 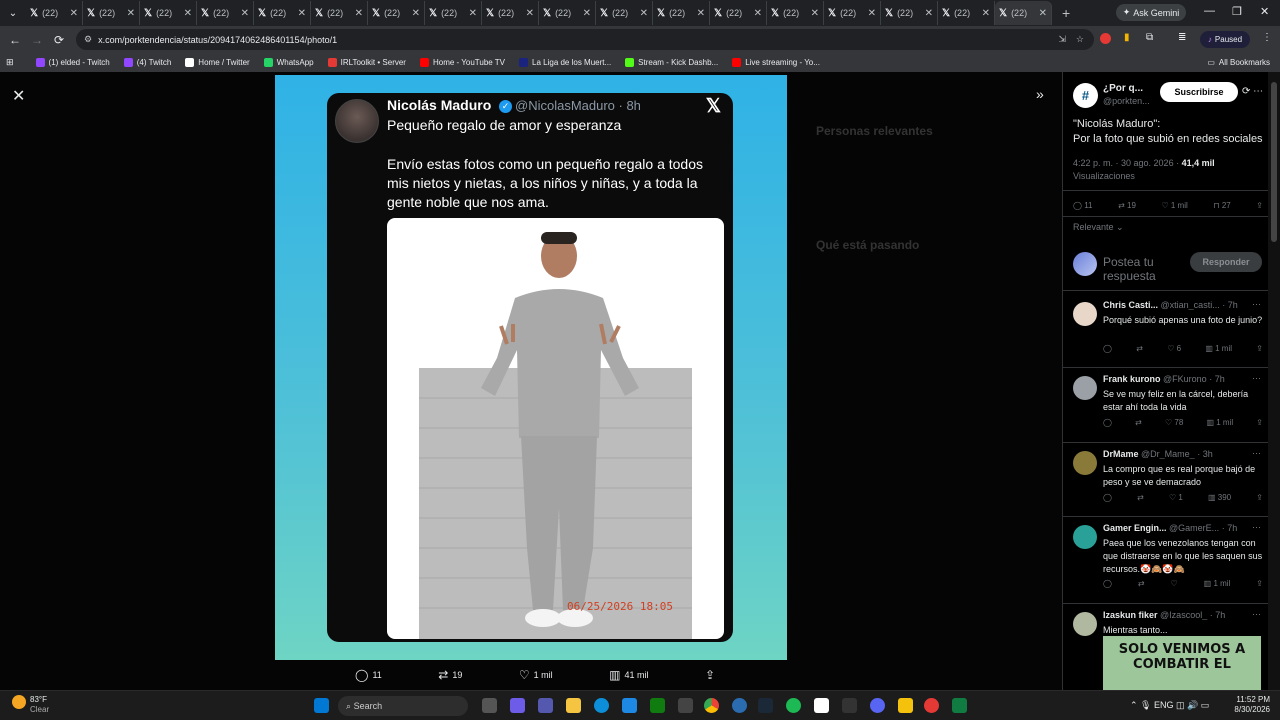 What do you see at coordinates (1168, 454) in the screenshot?
I see `reply-author-handle: @Dr_Mame_` at bounding box center [1168, 454].